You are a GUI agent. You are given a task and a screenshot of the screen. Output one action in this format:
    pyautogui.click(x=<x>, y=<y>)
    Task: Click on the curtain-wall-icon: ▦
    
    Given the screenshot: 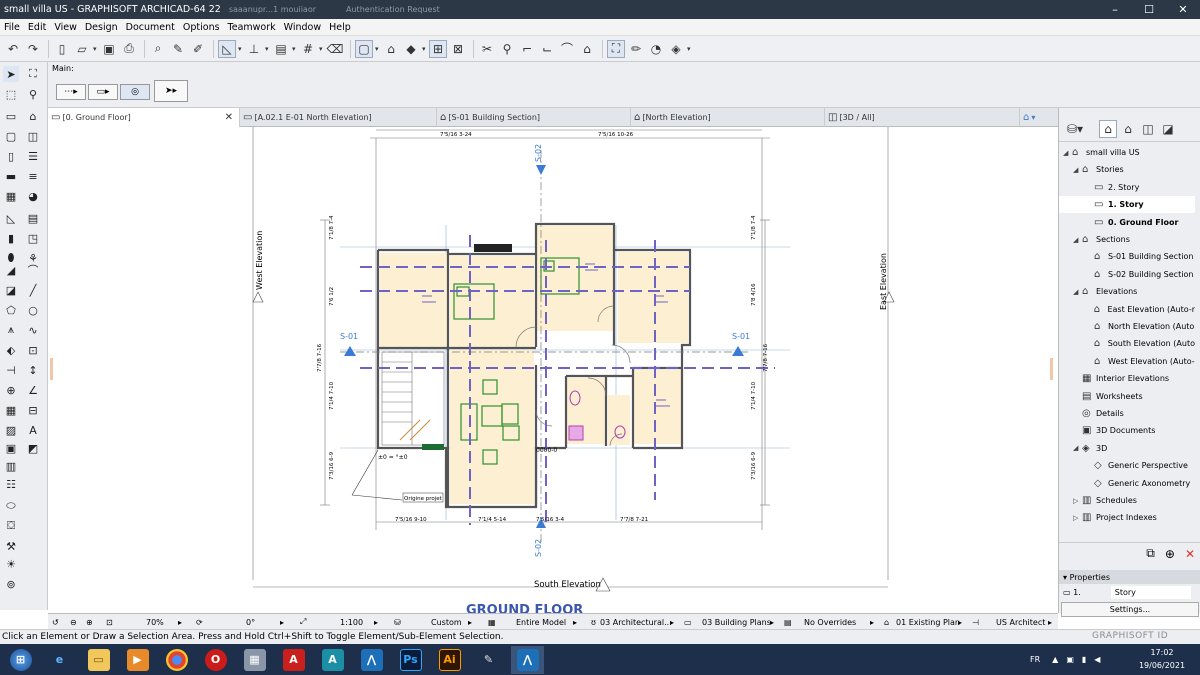 What is the action you would take?
    pyautogui.click(x=11, y=196)
    